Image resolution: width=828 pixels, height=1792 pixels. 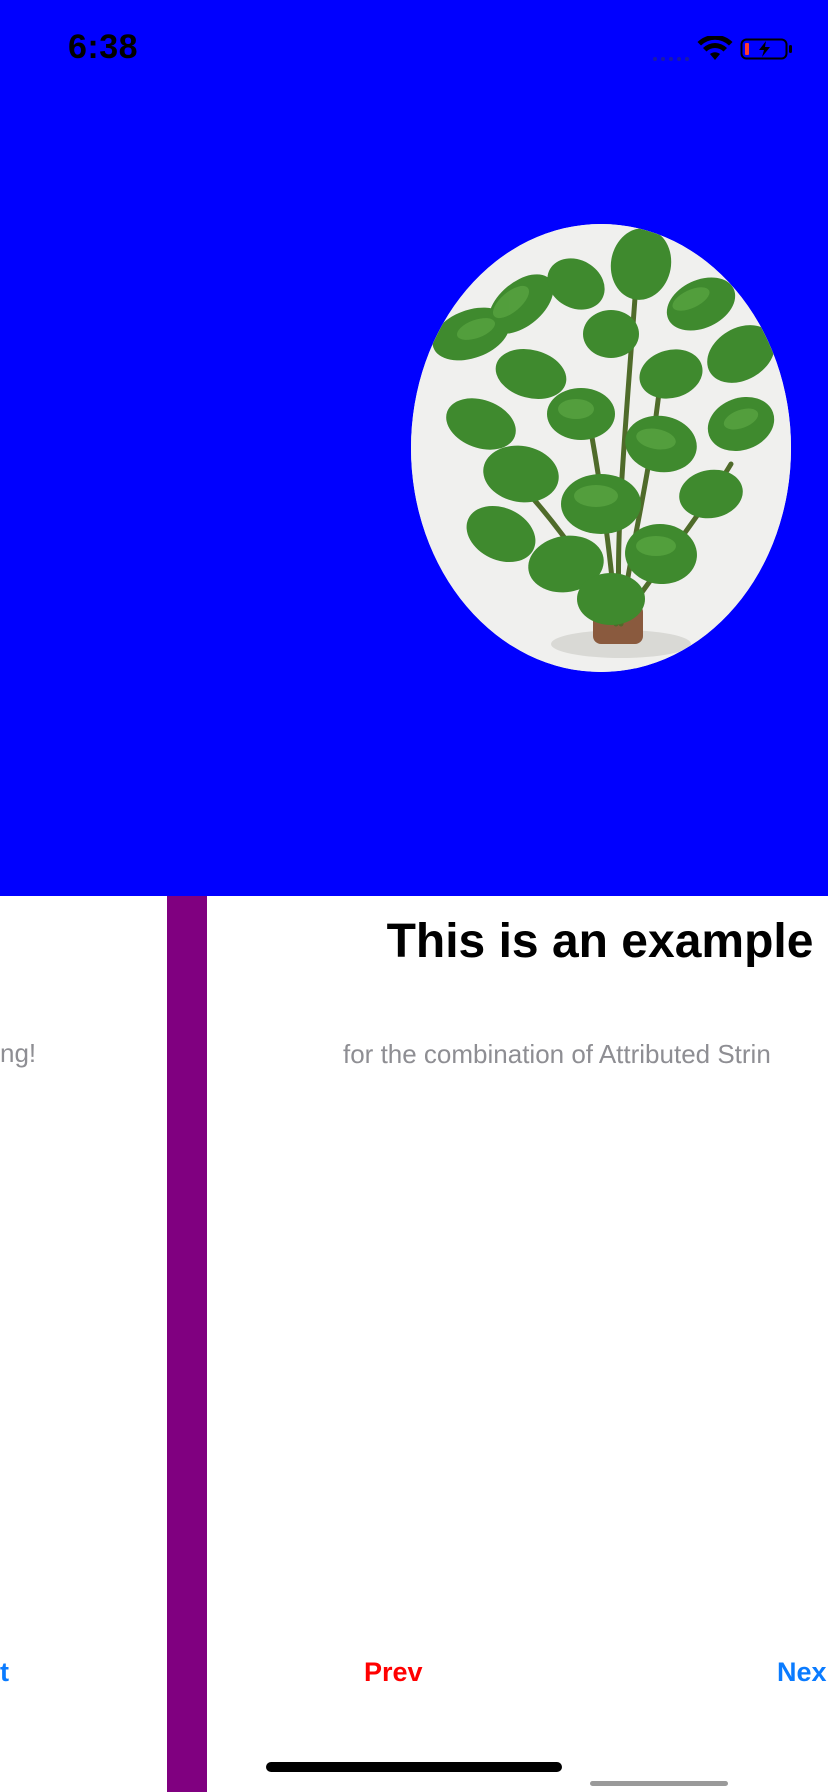 What do you see at coordinates (557, 1054) in the screenshot?
I see `page-subtitle: for the combination of Attributed Strin` at bounding box center [557, 1054].